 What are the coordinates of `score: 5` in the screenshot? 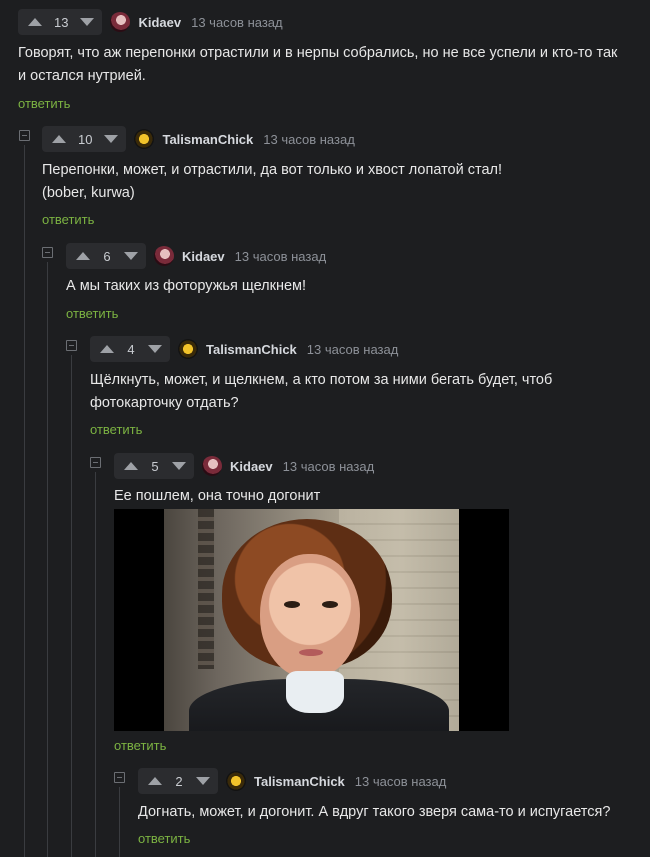 It's located at (155, 466).